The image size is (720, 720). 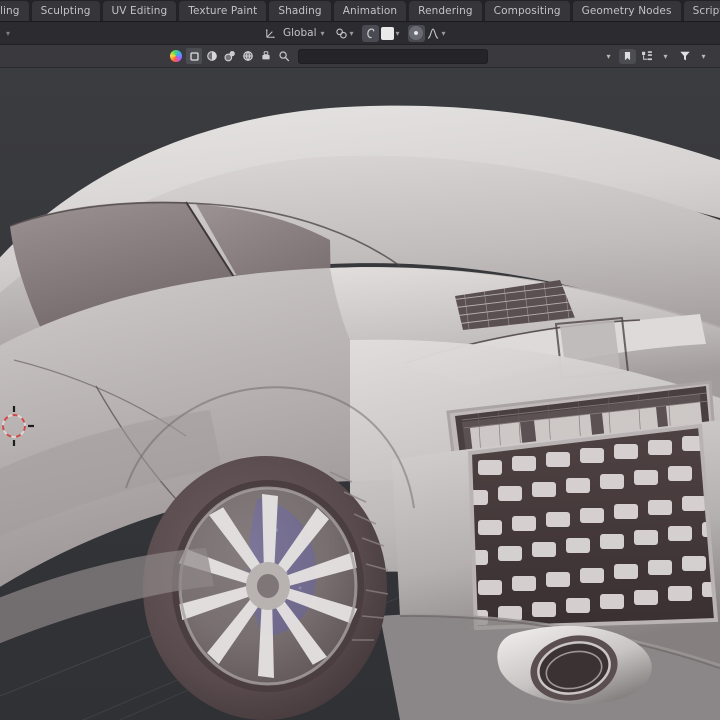 What do you see at coordinates (223, 11) in the screenshot?
I see `workspace-tab-texture-paint: Texture Paint` at bounding box center [223, 11].